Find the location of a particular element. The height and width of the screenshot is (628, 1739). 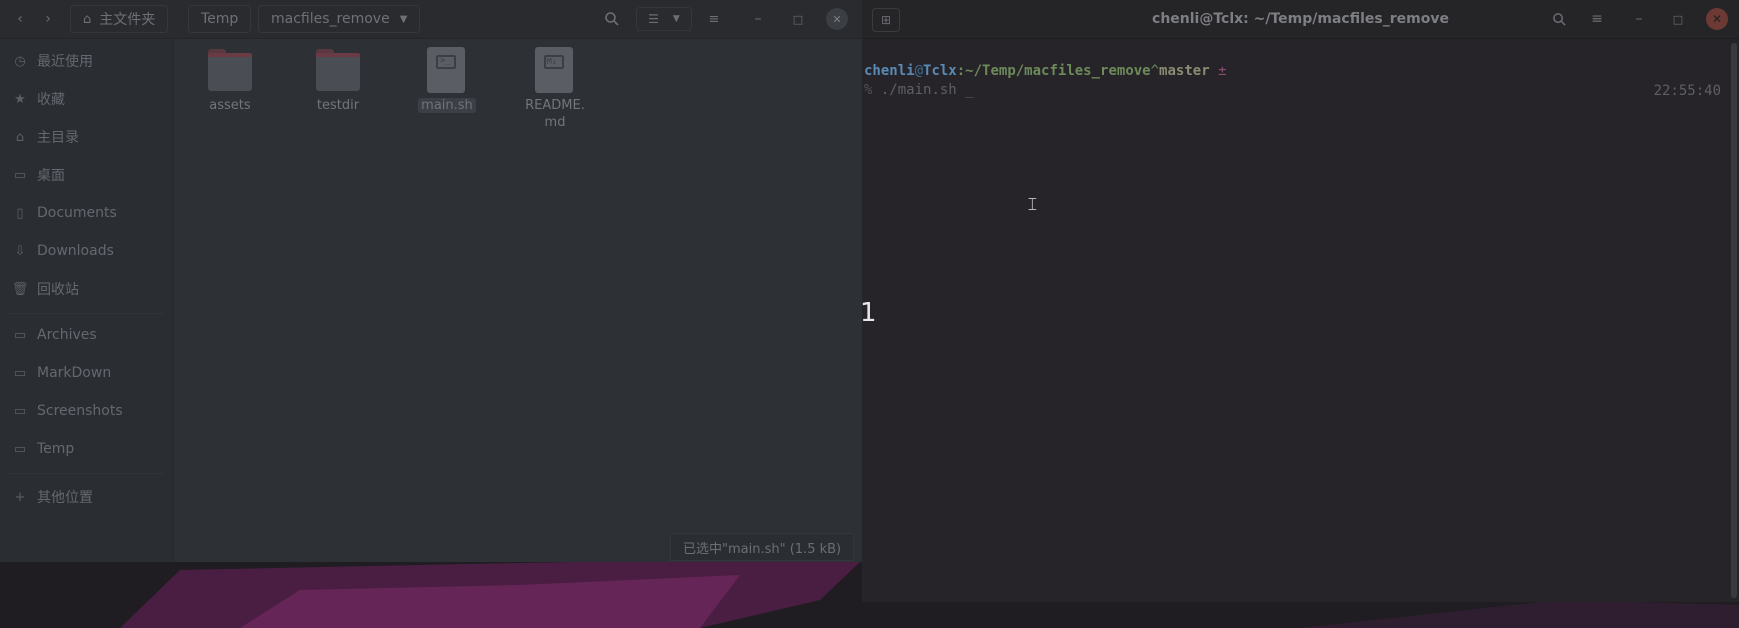

clock-icon: ◷ is located at coordinates (20, 61).